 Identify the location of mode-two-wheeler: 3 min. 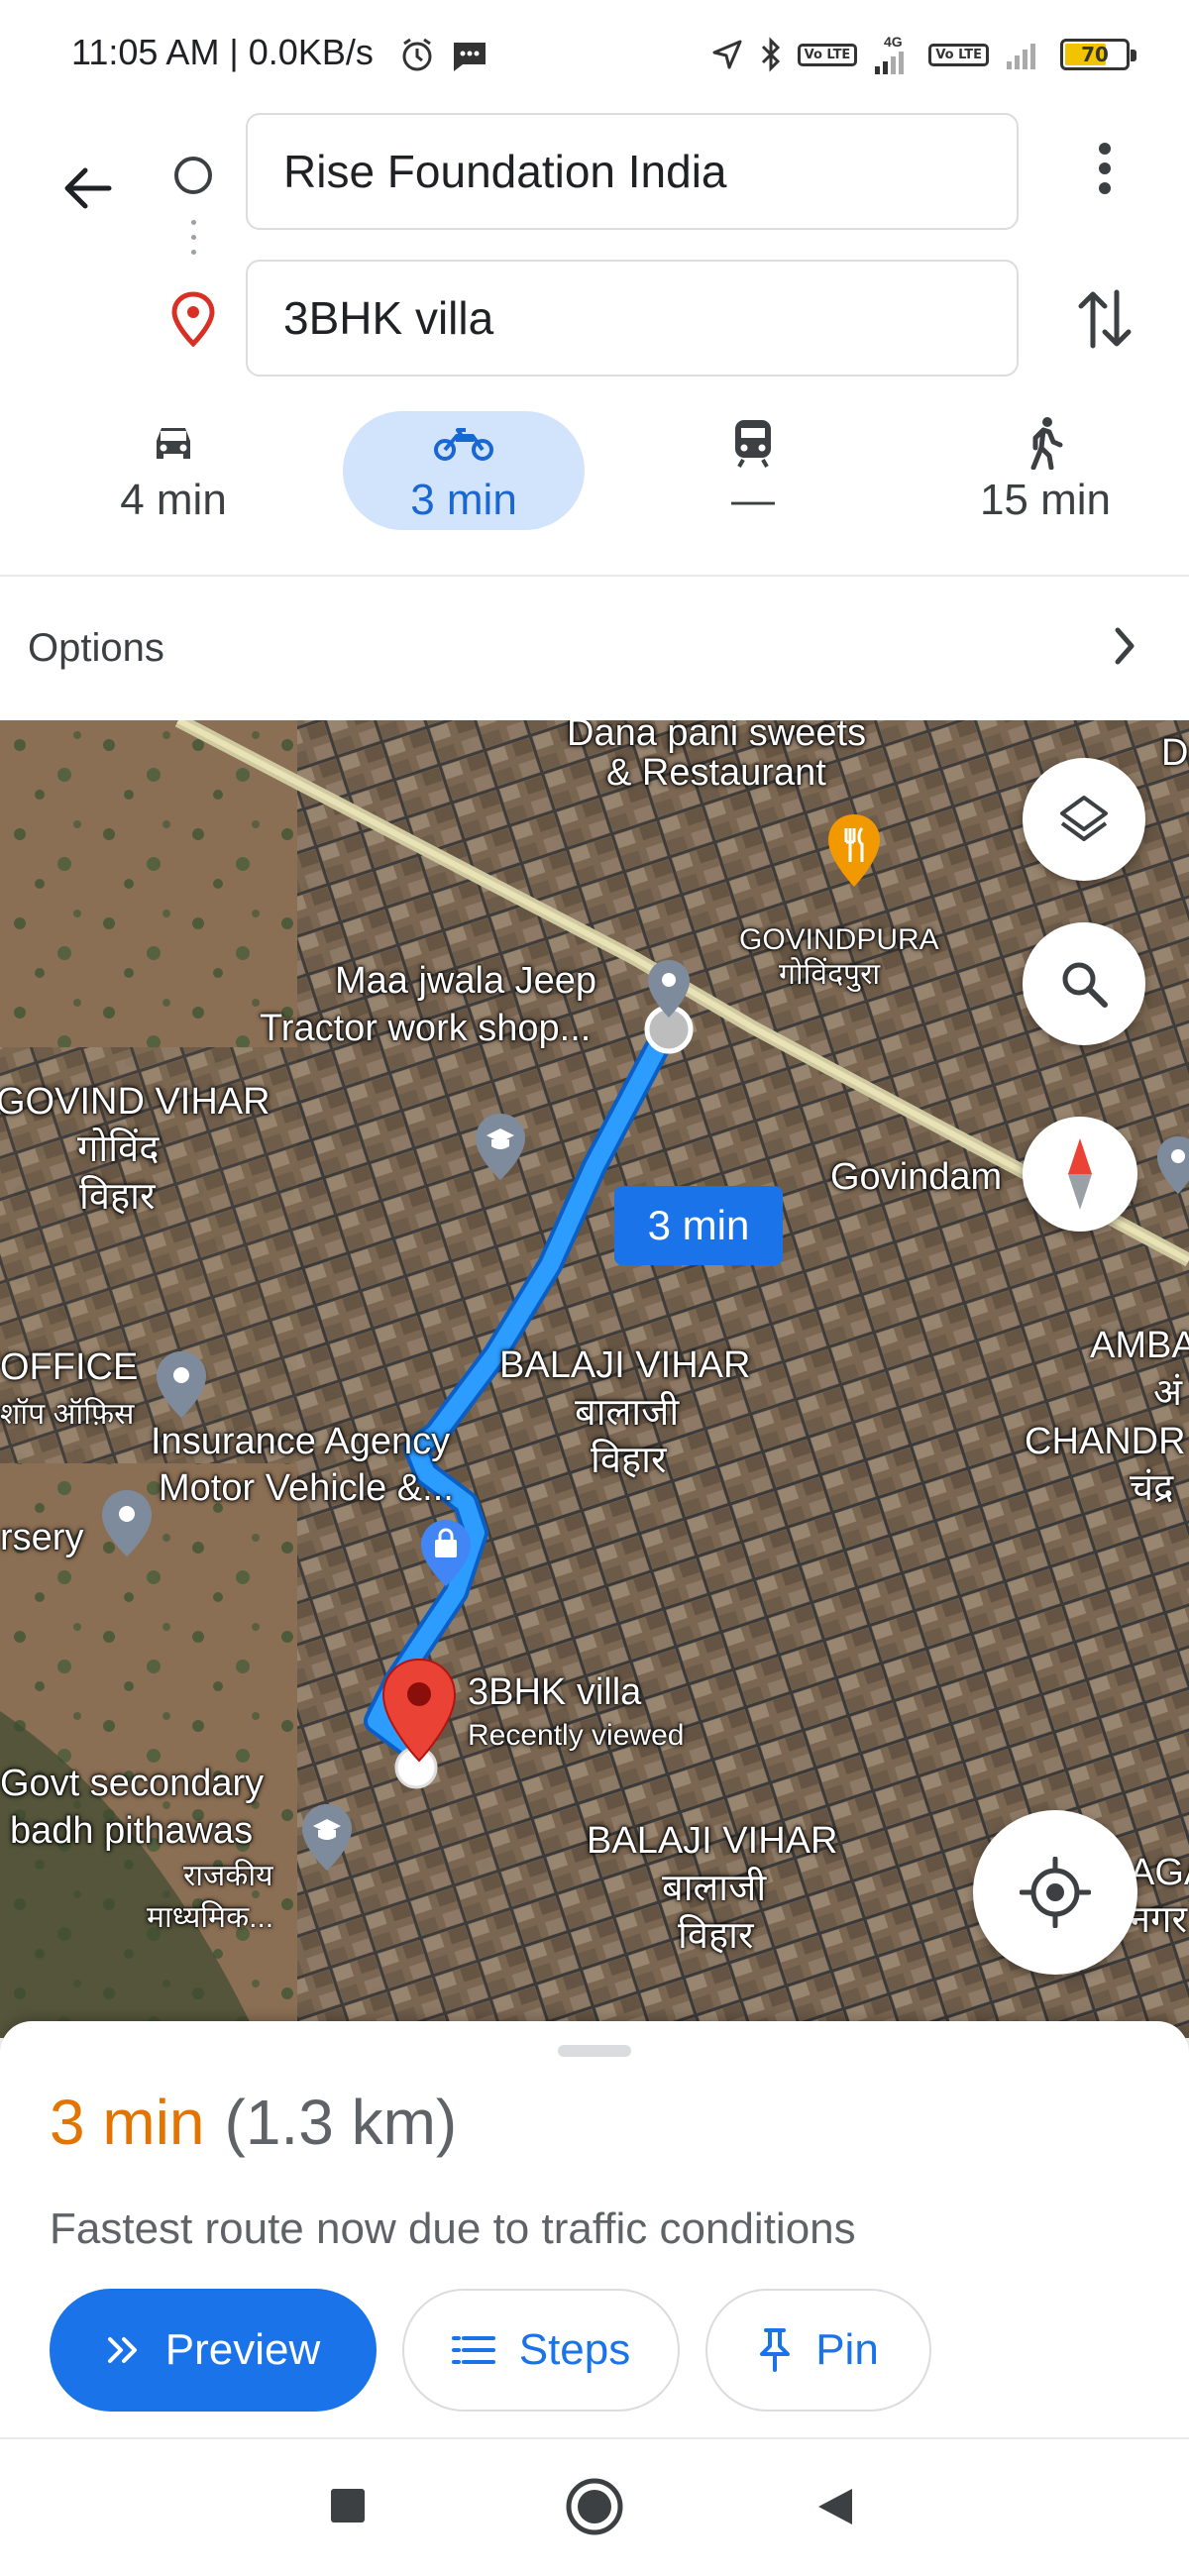
(464, 470).